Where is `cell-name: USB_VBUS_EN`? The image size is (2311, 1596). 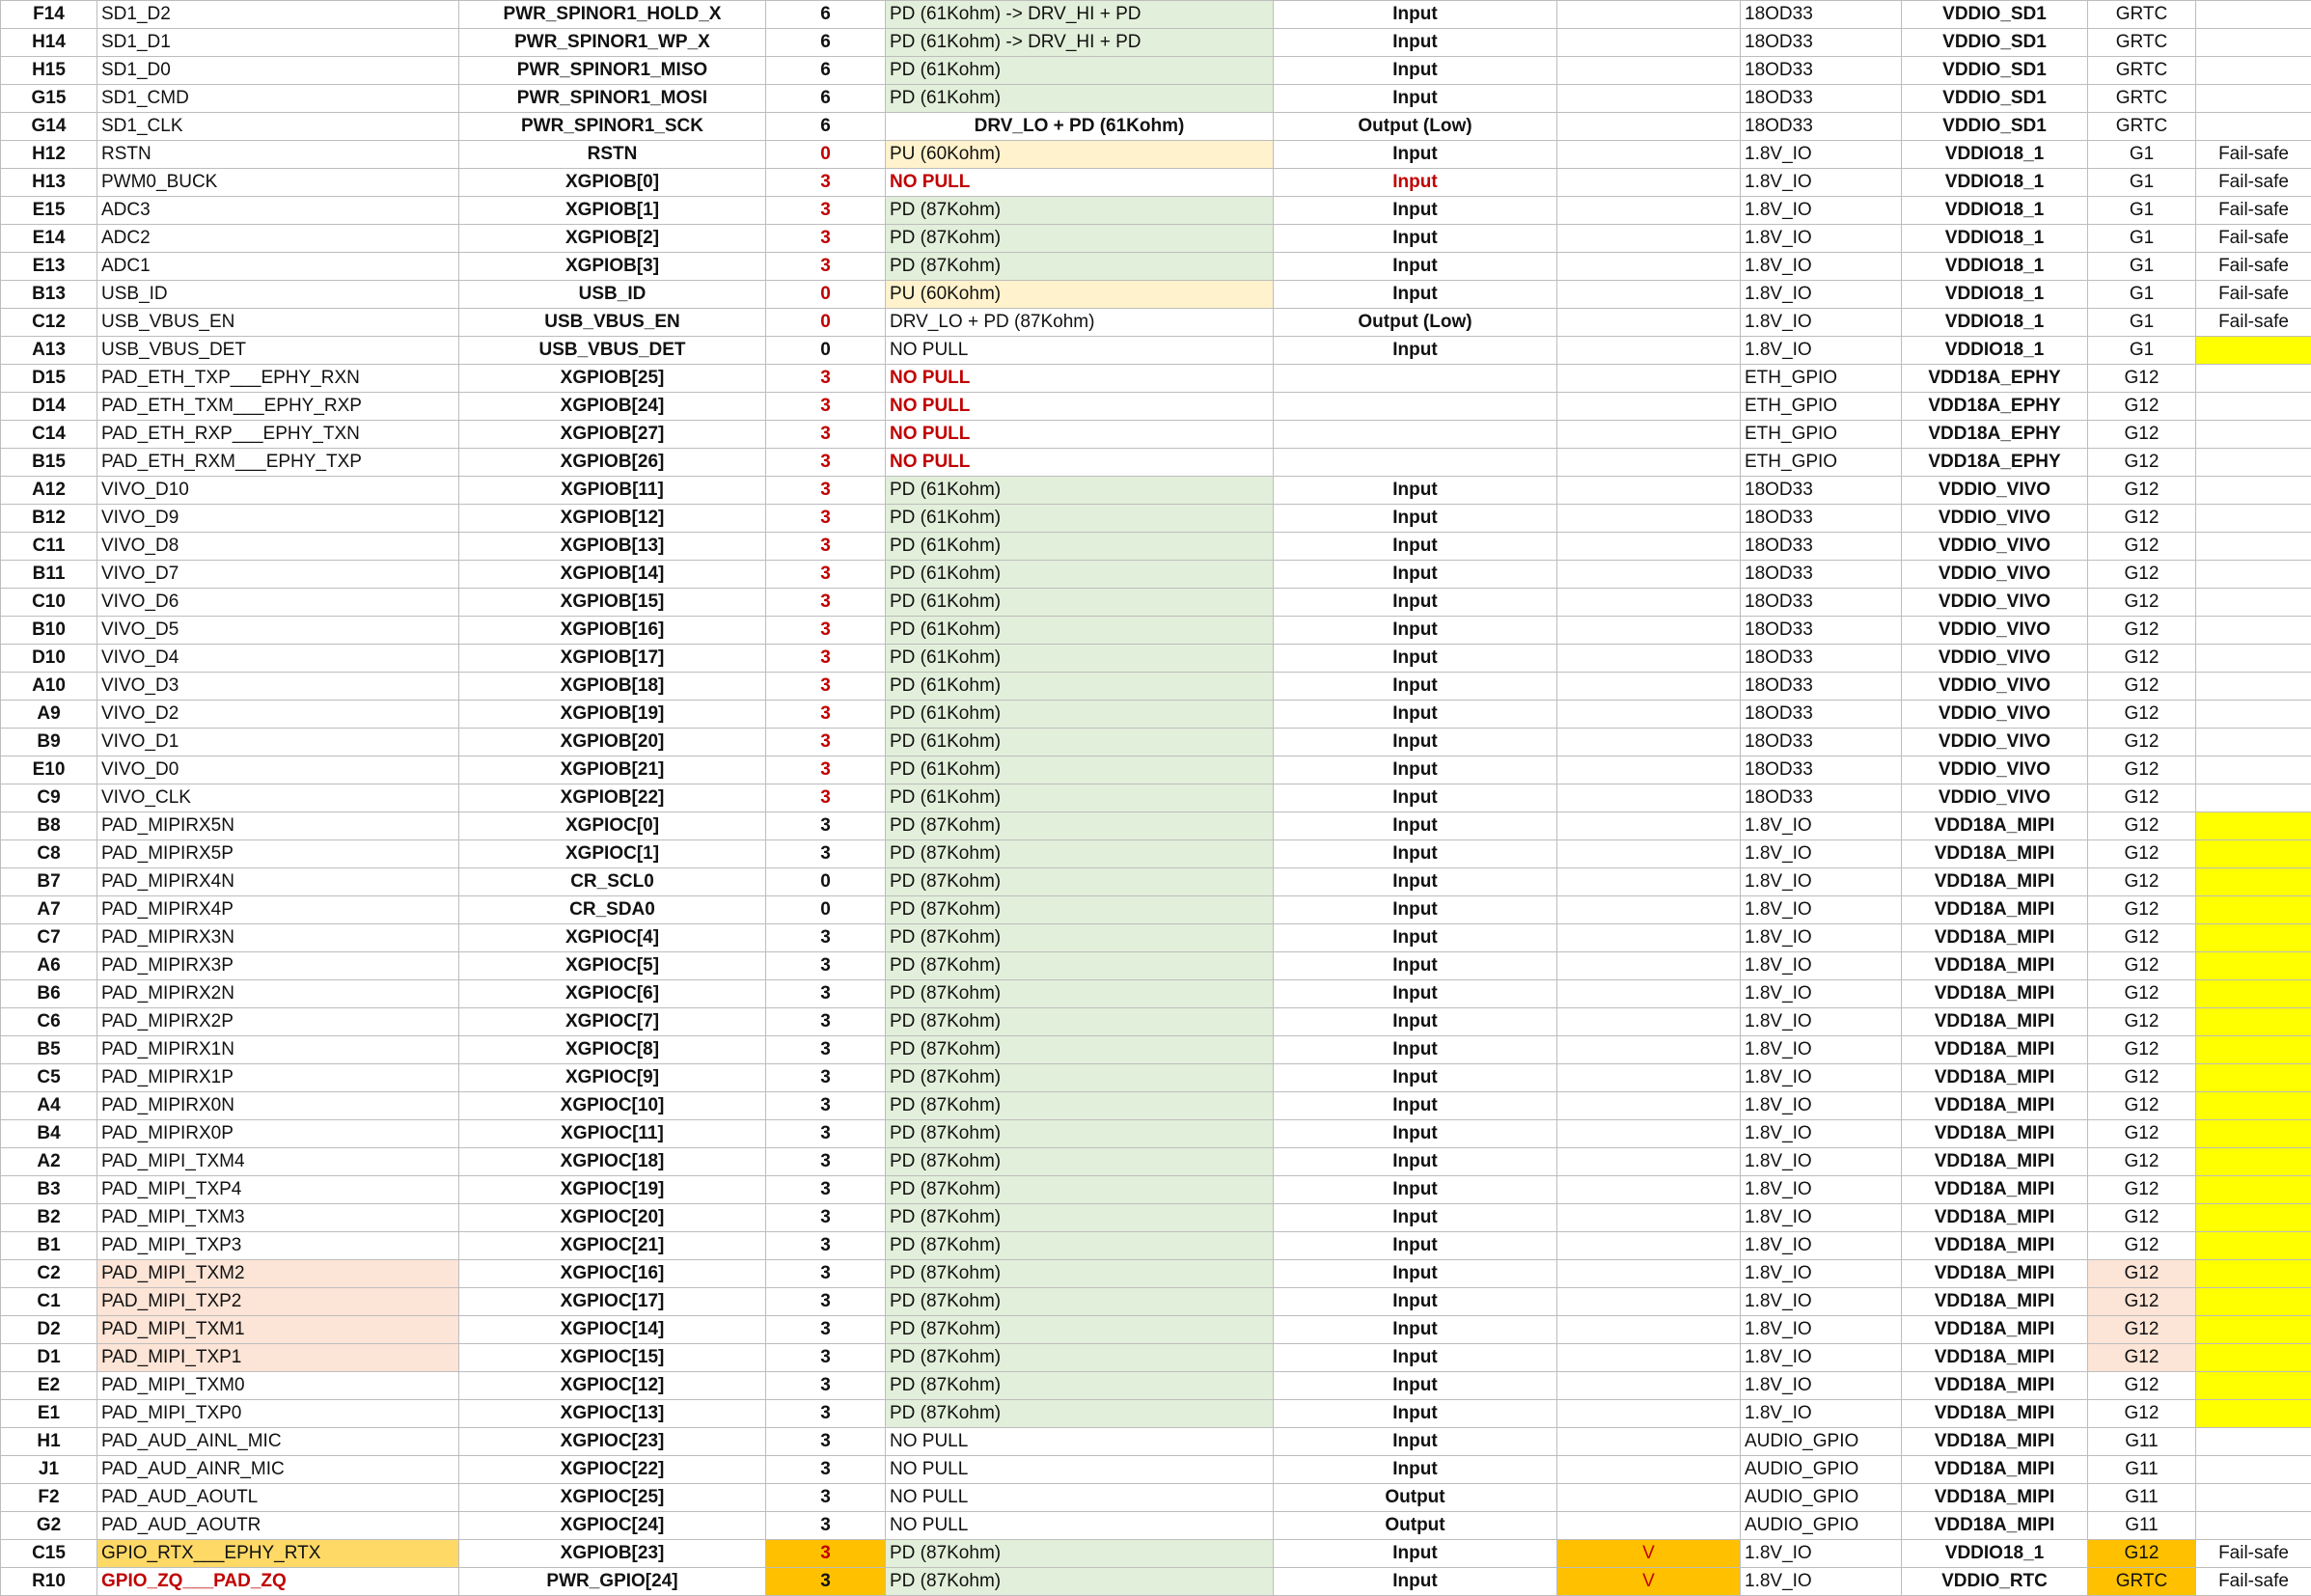 cell-name: USB_VBUS_EN is located at coordinates (278, 323).